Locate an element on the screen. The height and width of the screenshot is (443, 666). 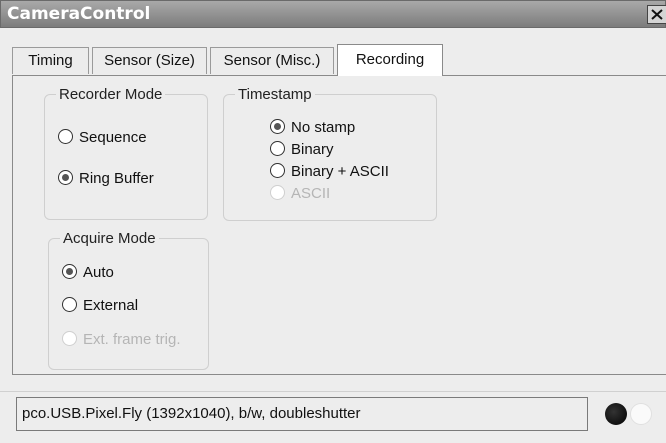
radio-no-stamp: No stamp is located at coordinates (312, 128).